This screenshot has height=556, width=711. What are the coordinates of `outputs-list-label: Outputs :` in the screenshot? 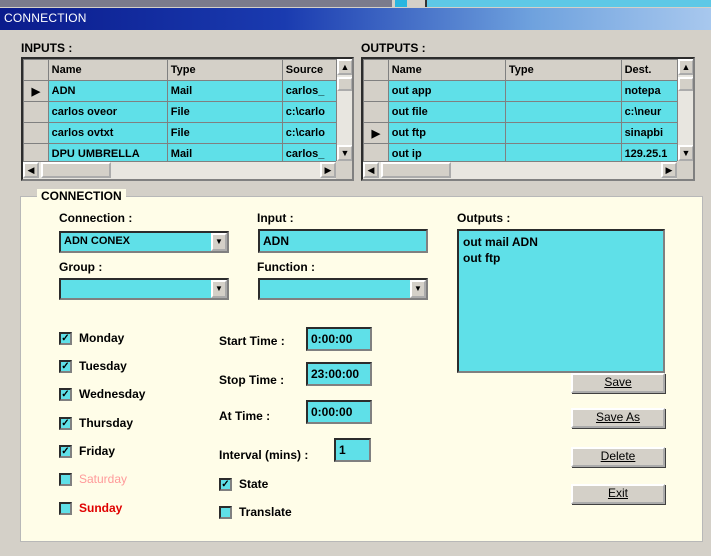 It's located at (484, 218).